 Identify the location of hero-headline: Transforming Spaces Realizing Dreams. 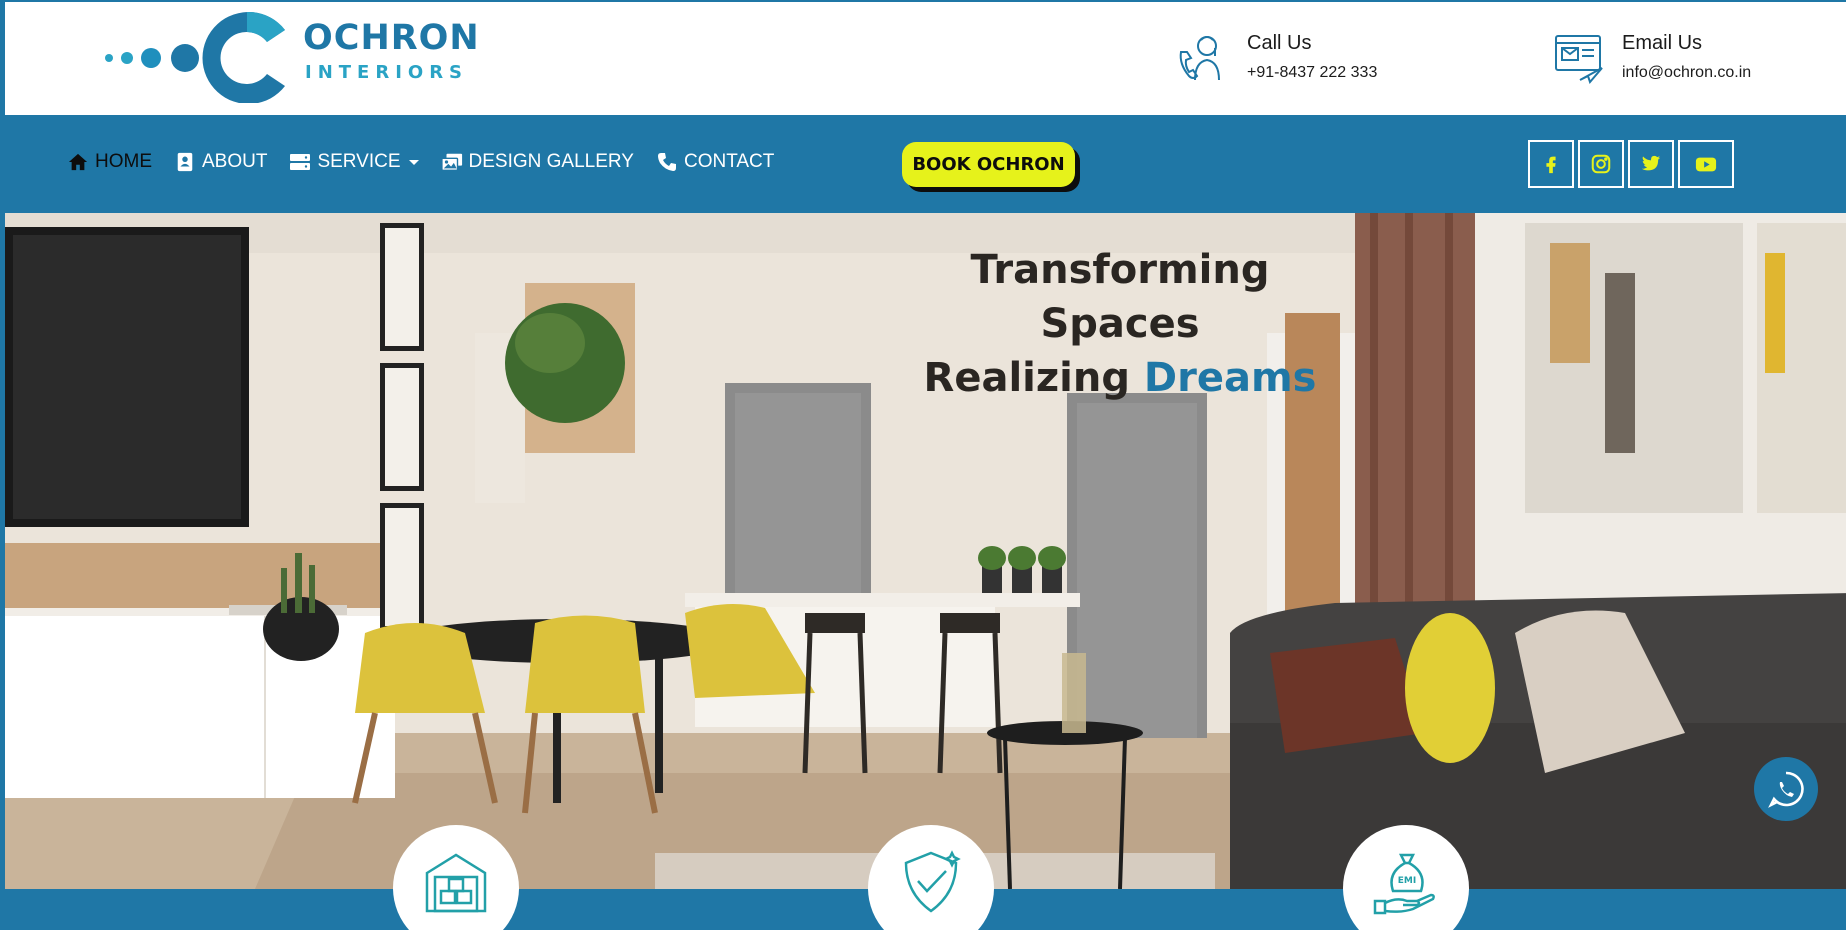
(1120, 324).